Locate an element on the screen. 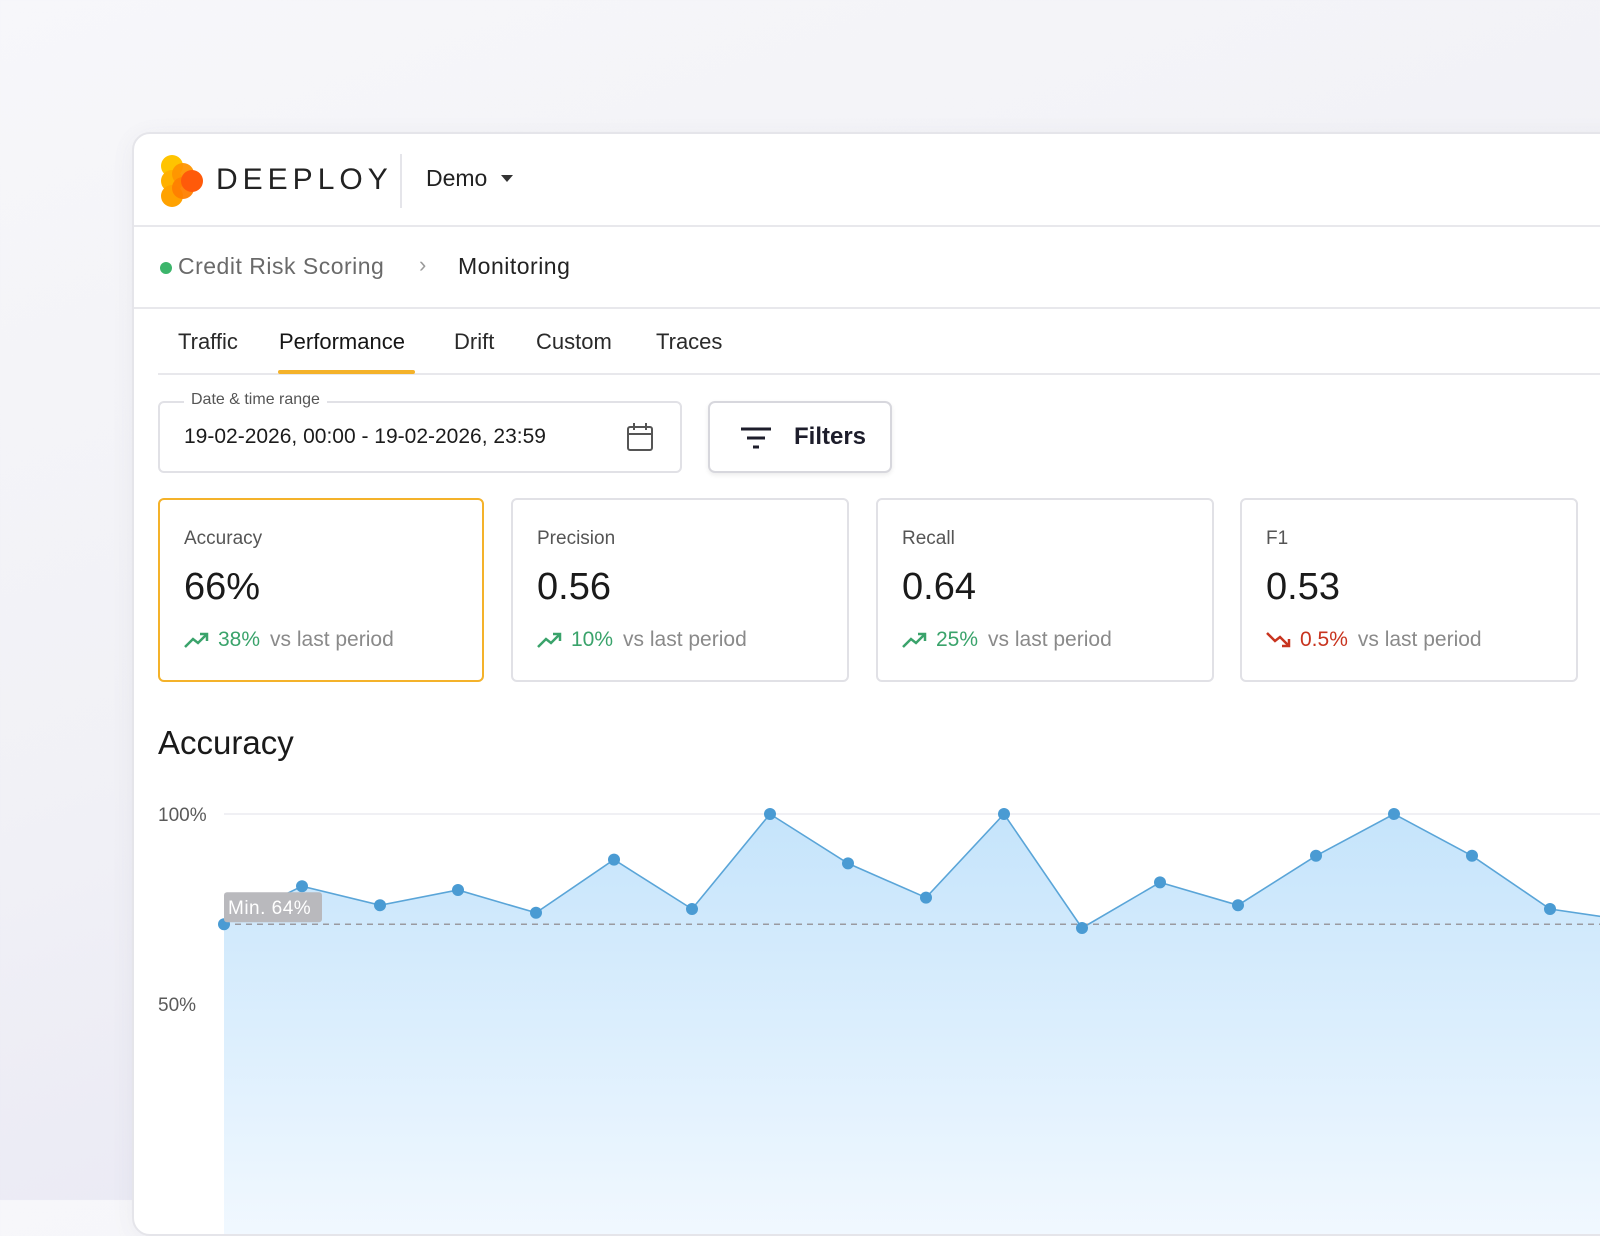 Image resolution: width=1600 pixels, height=1236 pixels. metric-title: F1 is located at coordinates (1277, 538).